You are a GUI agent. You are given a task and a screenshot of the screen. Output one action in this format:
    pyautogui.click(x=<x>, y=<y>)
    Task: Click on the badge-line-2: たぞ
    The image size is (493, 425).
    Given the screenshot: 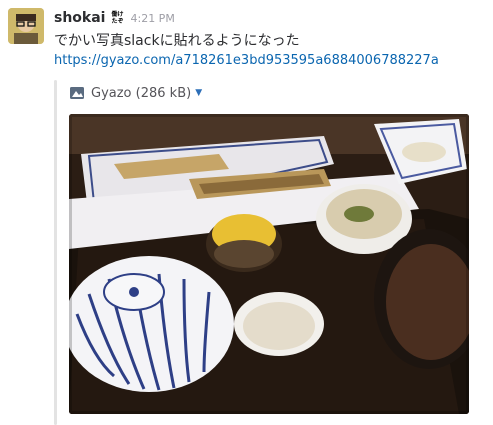 What is the action you would take?
    pyautogui.click(x=117, y=21)
    